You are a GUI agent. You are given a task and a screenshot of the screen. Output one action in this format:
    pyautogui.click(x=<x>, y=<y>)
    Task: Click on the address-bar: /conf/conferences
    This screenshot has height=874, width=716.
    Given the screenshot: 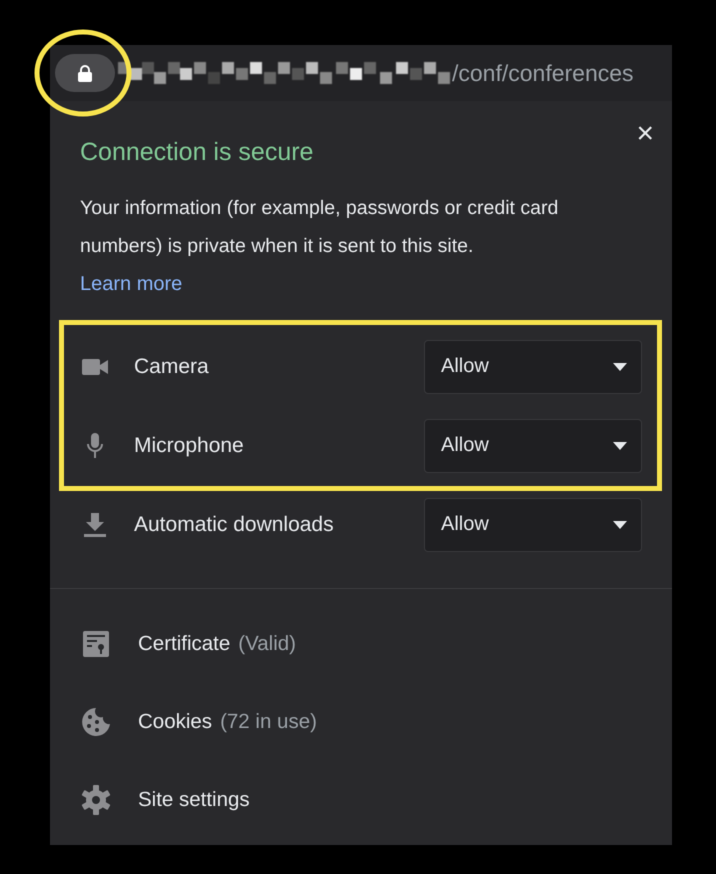 What is the action you would take?
    pyautogui.click(x=361, y=73)
    